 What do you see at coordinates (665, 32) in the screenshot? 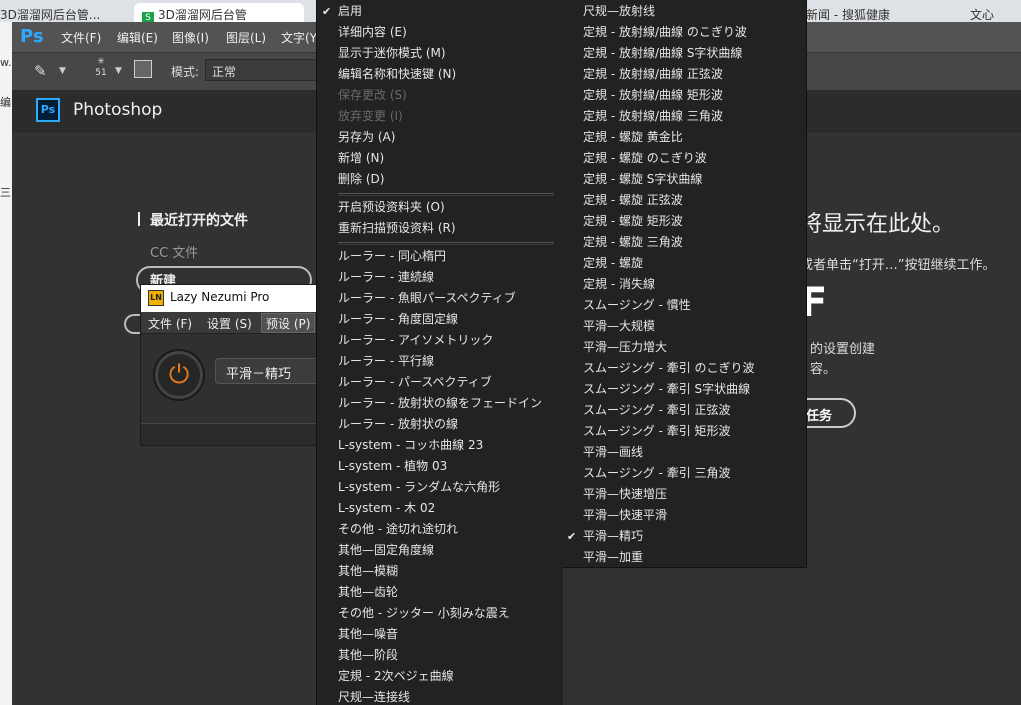
I see `menu-item: 定規 - 放射線/曲線 のこぎり波` at bounding box center [665, 32].